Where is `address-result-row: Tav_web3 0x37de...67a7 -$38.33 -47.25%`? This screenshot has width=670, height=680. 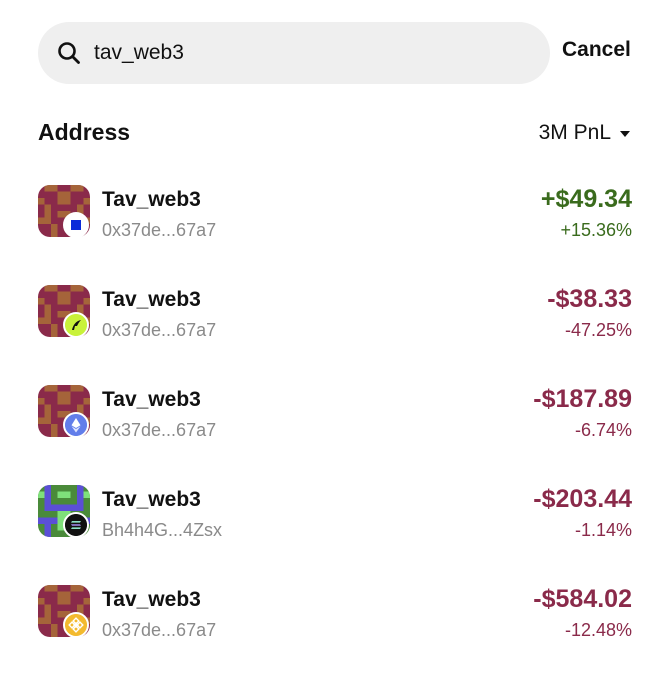
address-result-row: Tav_web3 0x37de...67a7 -$38.33 -47.25% is located at coordinates (335, 335).